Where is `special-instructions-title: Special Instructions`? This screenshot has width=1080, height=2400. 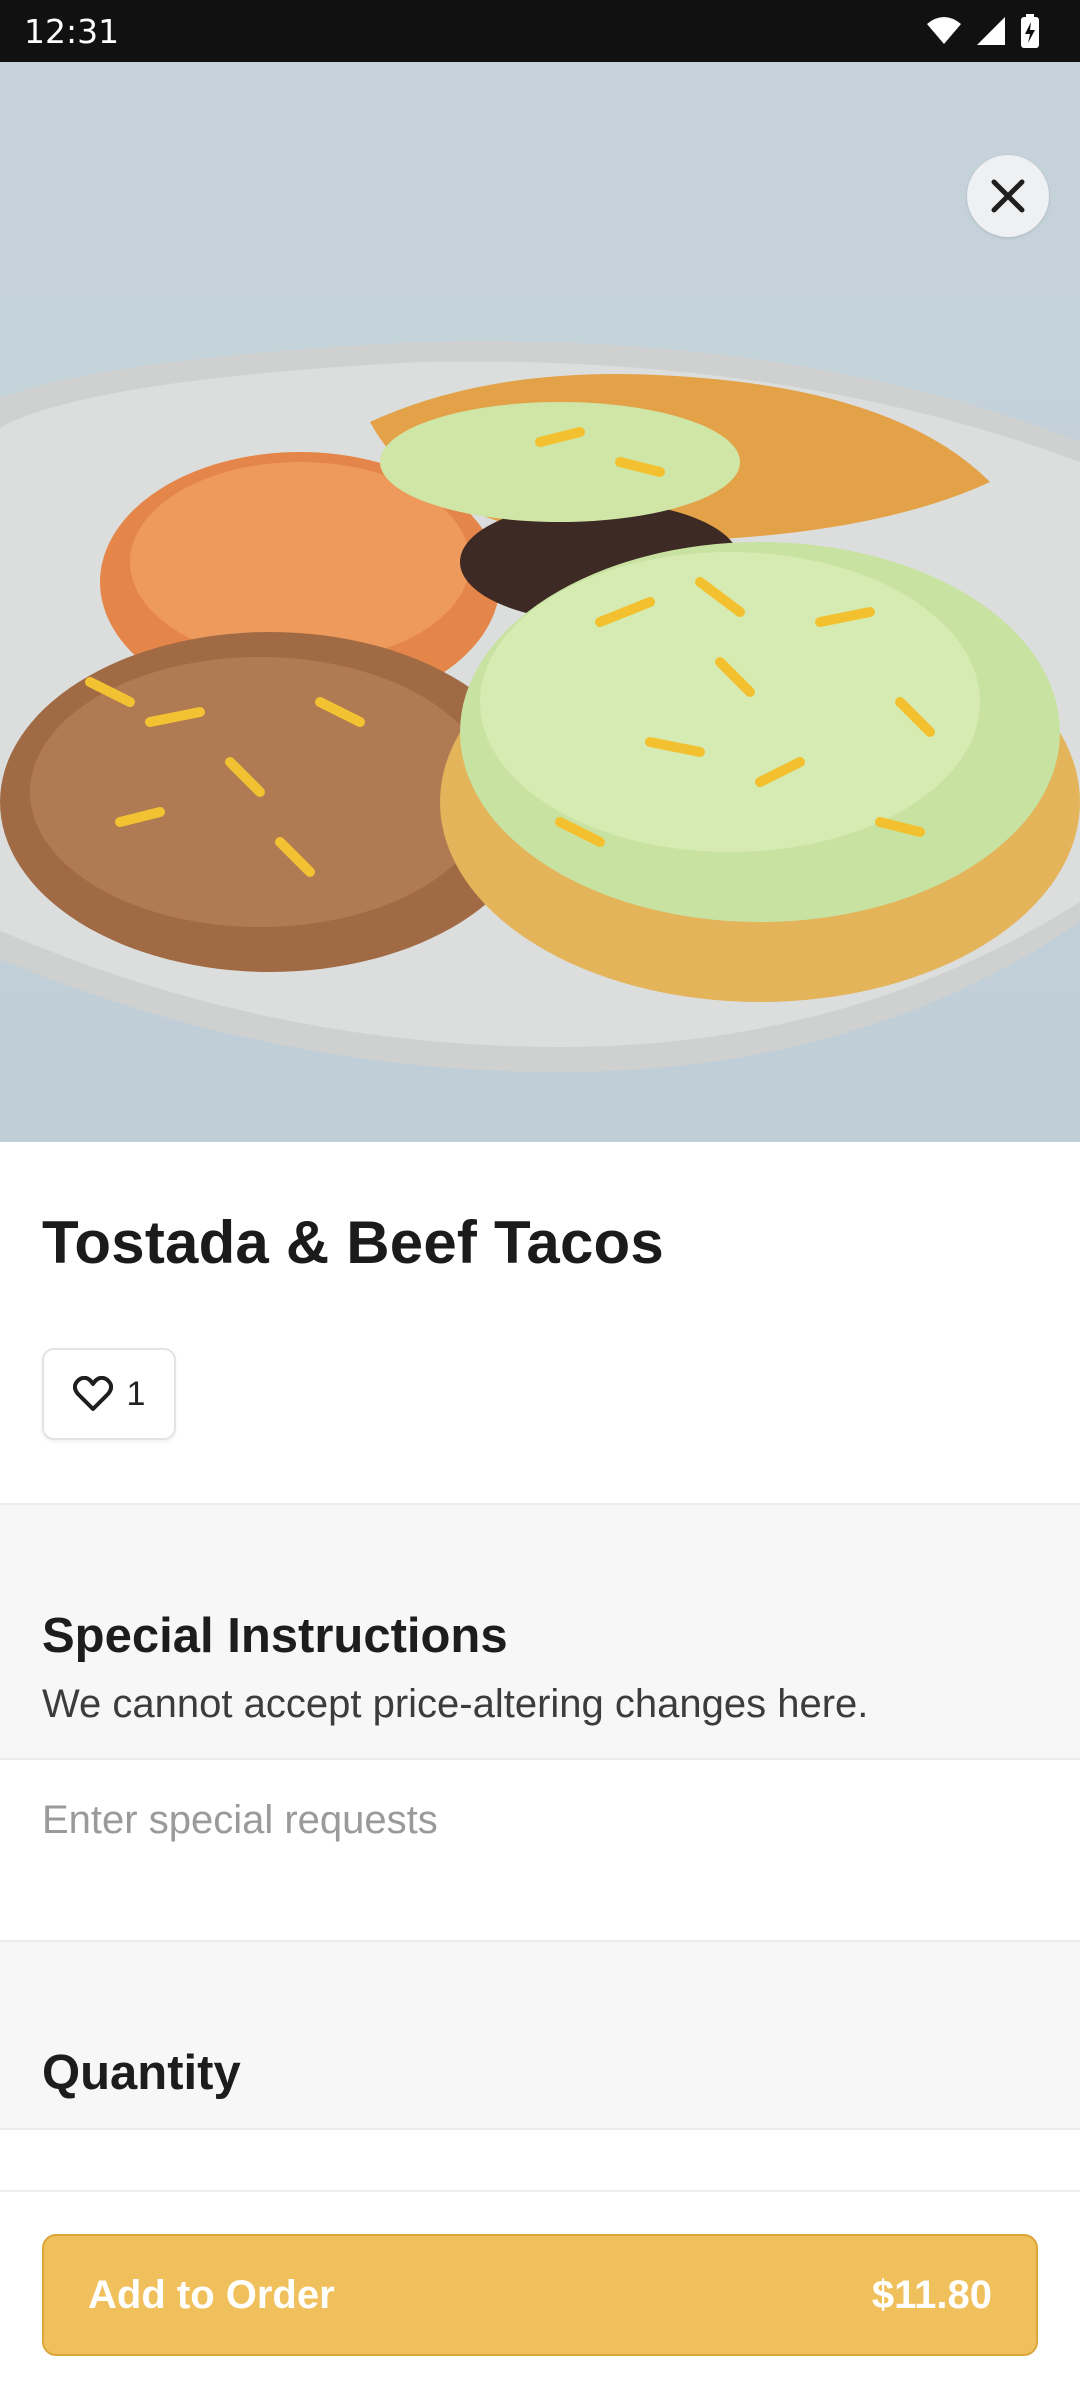 special-instructions-title: Special Instructions is located at coordinates (275, 1636).